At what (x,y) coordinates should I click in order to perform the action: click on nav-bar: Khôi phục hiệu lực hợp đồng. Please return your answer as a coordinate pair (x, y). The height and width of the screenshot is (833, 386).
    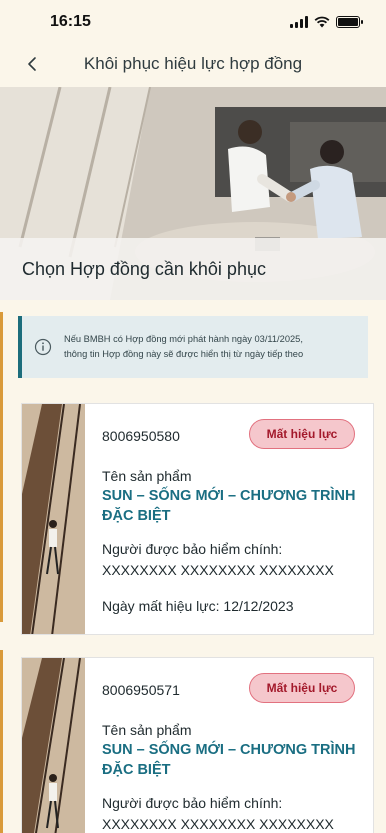
    Looking at the image, I should click on (193, 64).